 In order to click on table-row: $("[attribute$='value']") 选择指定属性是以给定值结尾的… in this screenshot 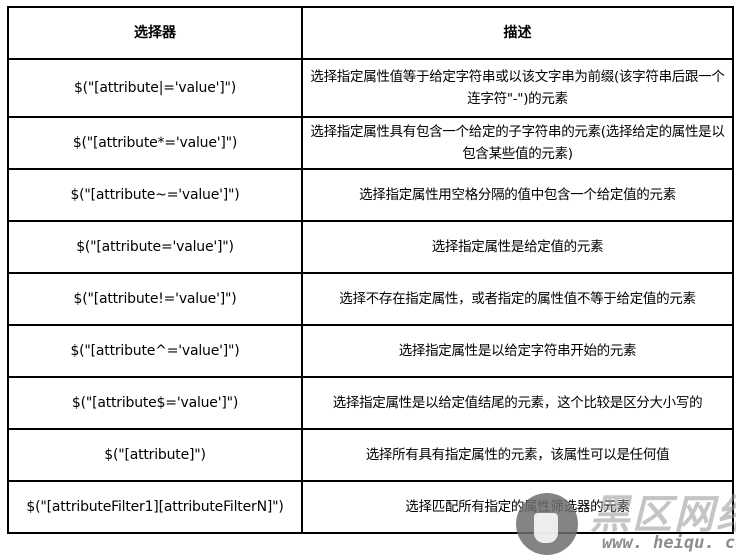, I will do `click(370, 403)`.